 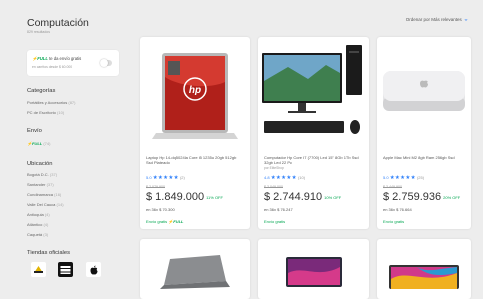 I want to click on product-rating: 4.8 ★★★★★ (10), so click(x=285, y=178).